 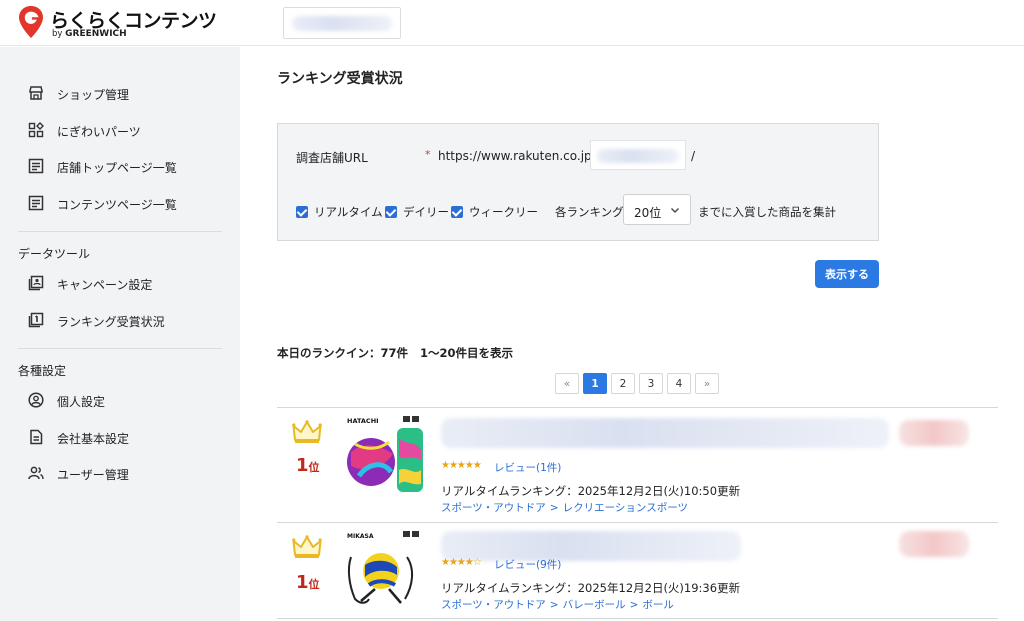 What do you see at coordinates (385, 454) in the screenshot?
I see `product-thumbnail: HATACHI` at bounding box center [385, 454].